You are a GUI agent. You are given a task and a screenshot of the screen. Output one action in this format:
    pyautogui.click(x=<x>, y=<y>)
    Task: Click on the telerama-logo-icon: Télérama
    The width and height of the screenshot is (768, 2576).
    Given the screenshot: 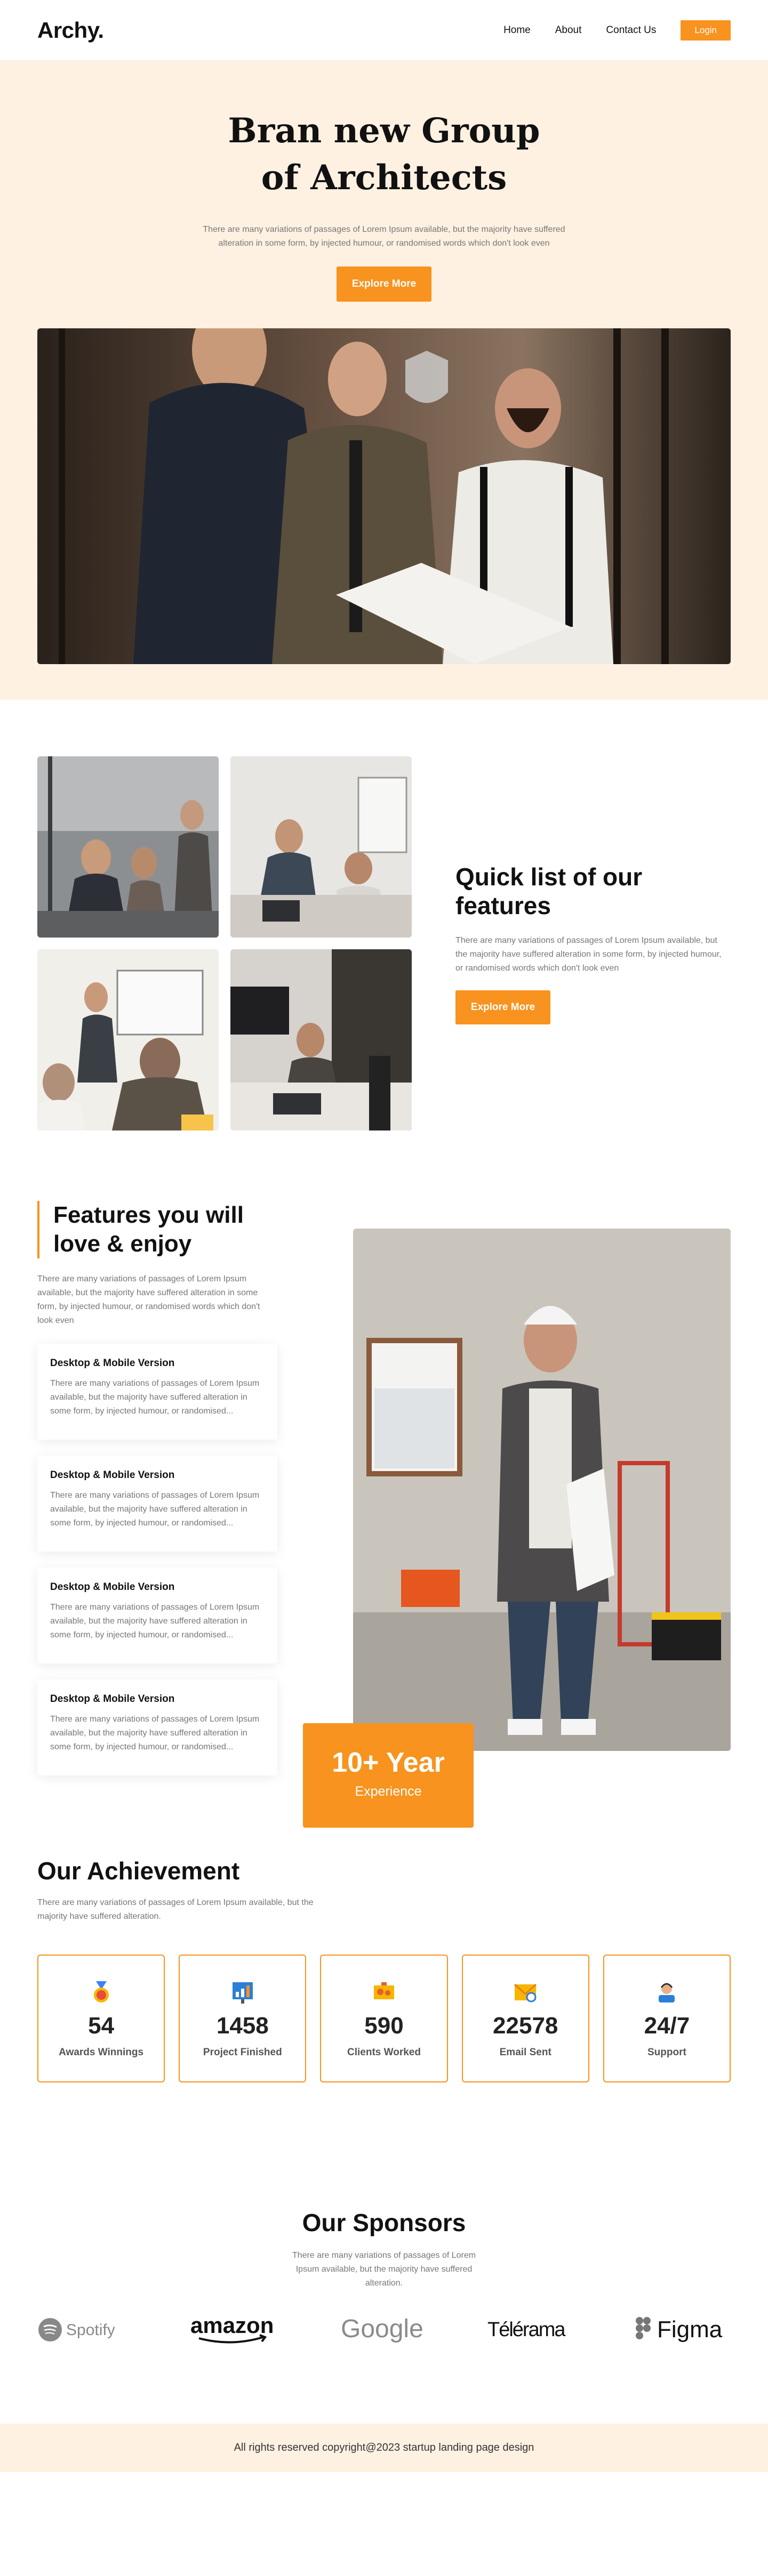 What is the action you would take?
    pyautogui.click(x=527, y=2330)
    